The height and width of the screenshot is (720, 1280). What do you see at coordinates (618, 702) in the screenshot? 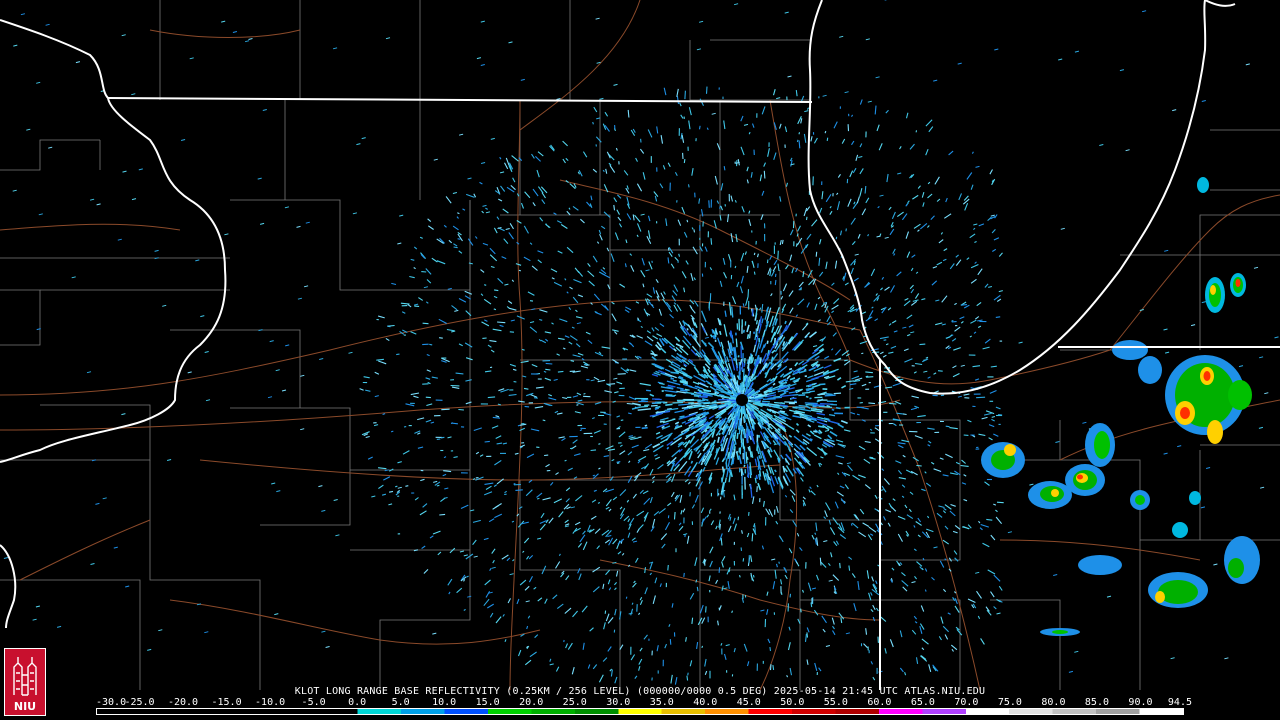
I see `scale-tick-label: 30.0` at bounding box center [618, 702].